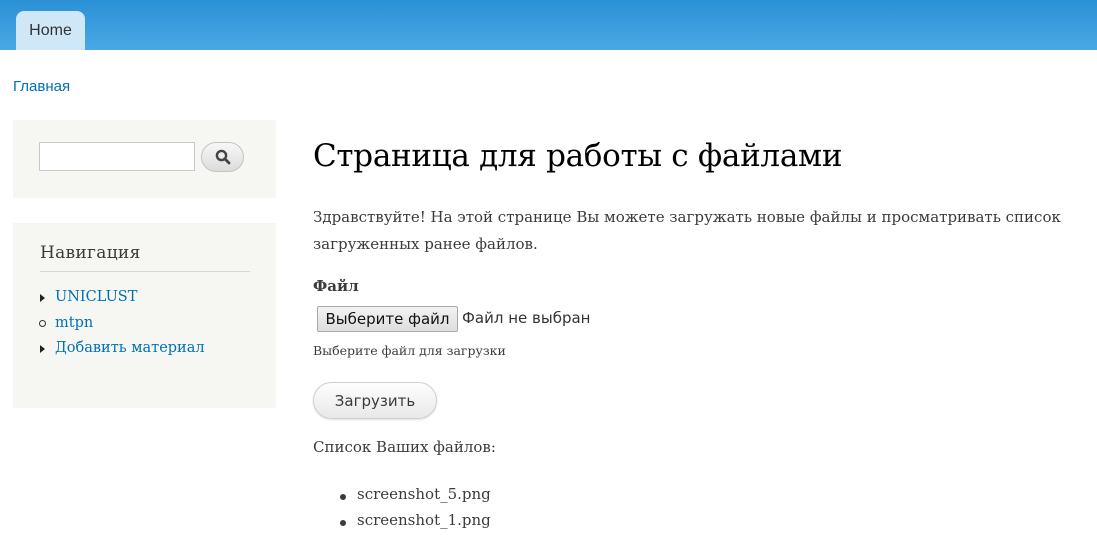 The image size is (1097, 535). I want to click on file-field-label: Файл, so click(336, 286).